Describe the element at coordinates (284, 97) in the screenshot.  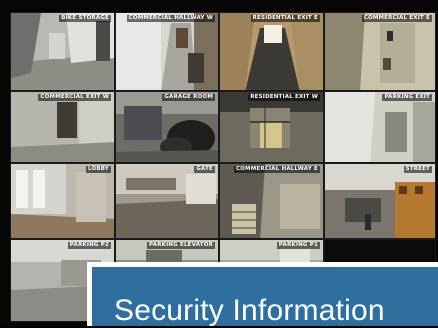
I see `camera-label: RESIDENTIAL EXIT W` at that location.